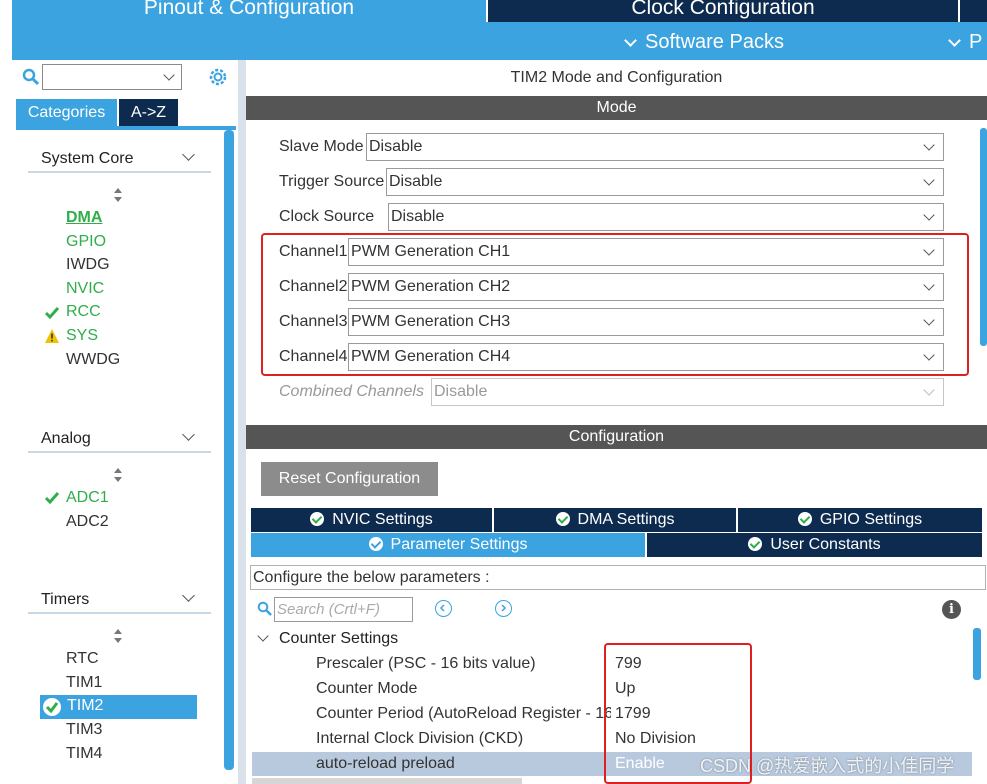 The image size is (987, 784). I want to click on param-label-clock-division: Internal Clock Division (CKD), so click(420, 738).